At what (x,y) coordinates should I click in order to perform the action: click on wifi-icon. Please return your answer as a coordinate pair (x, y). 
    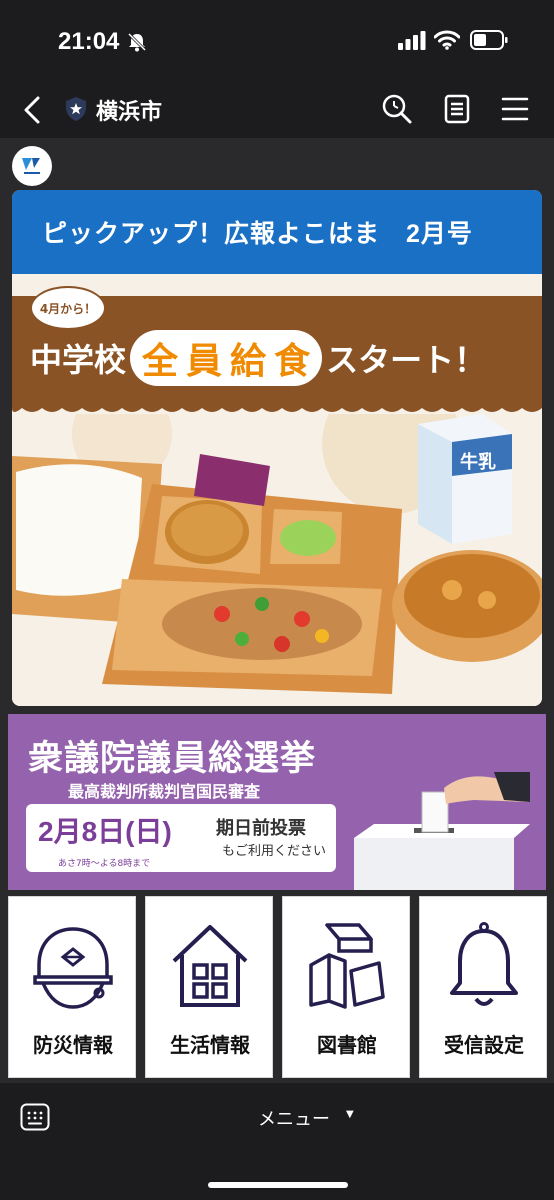
    Looking at the image, I should click on (447, 40).